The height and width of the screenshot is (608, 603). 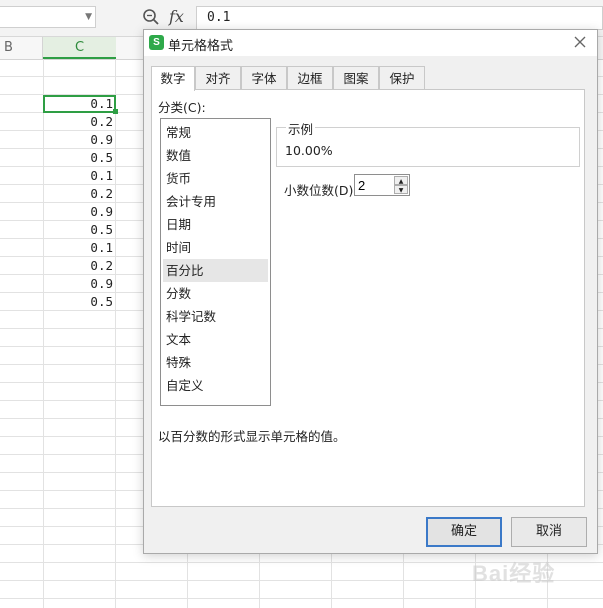 I want to click on category-item-general: 常规, so click(x=215, y=132).